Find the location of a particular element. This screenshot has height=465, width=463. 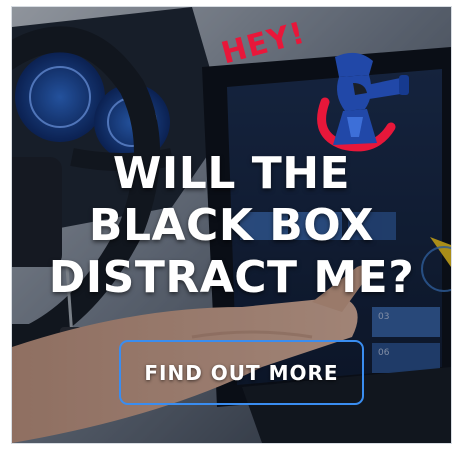

mascot-logo-icon is located at coordinates (363, 102).